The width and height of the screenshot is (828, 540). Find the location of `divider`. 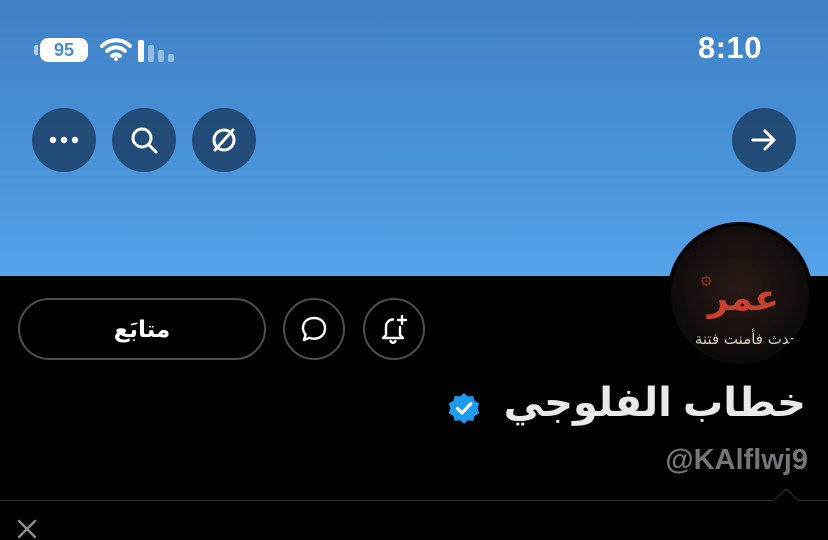

divider is located at coordinates (414, 500).